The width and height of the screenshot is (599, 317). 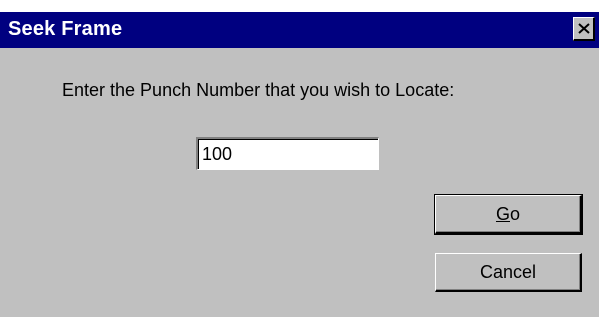 I want to click on top-strip, so click(x=299, y=6).